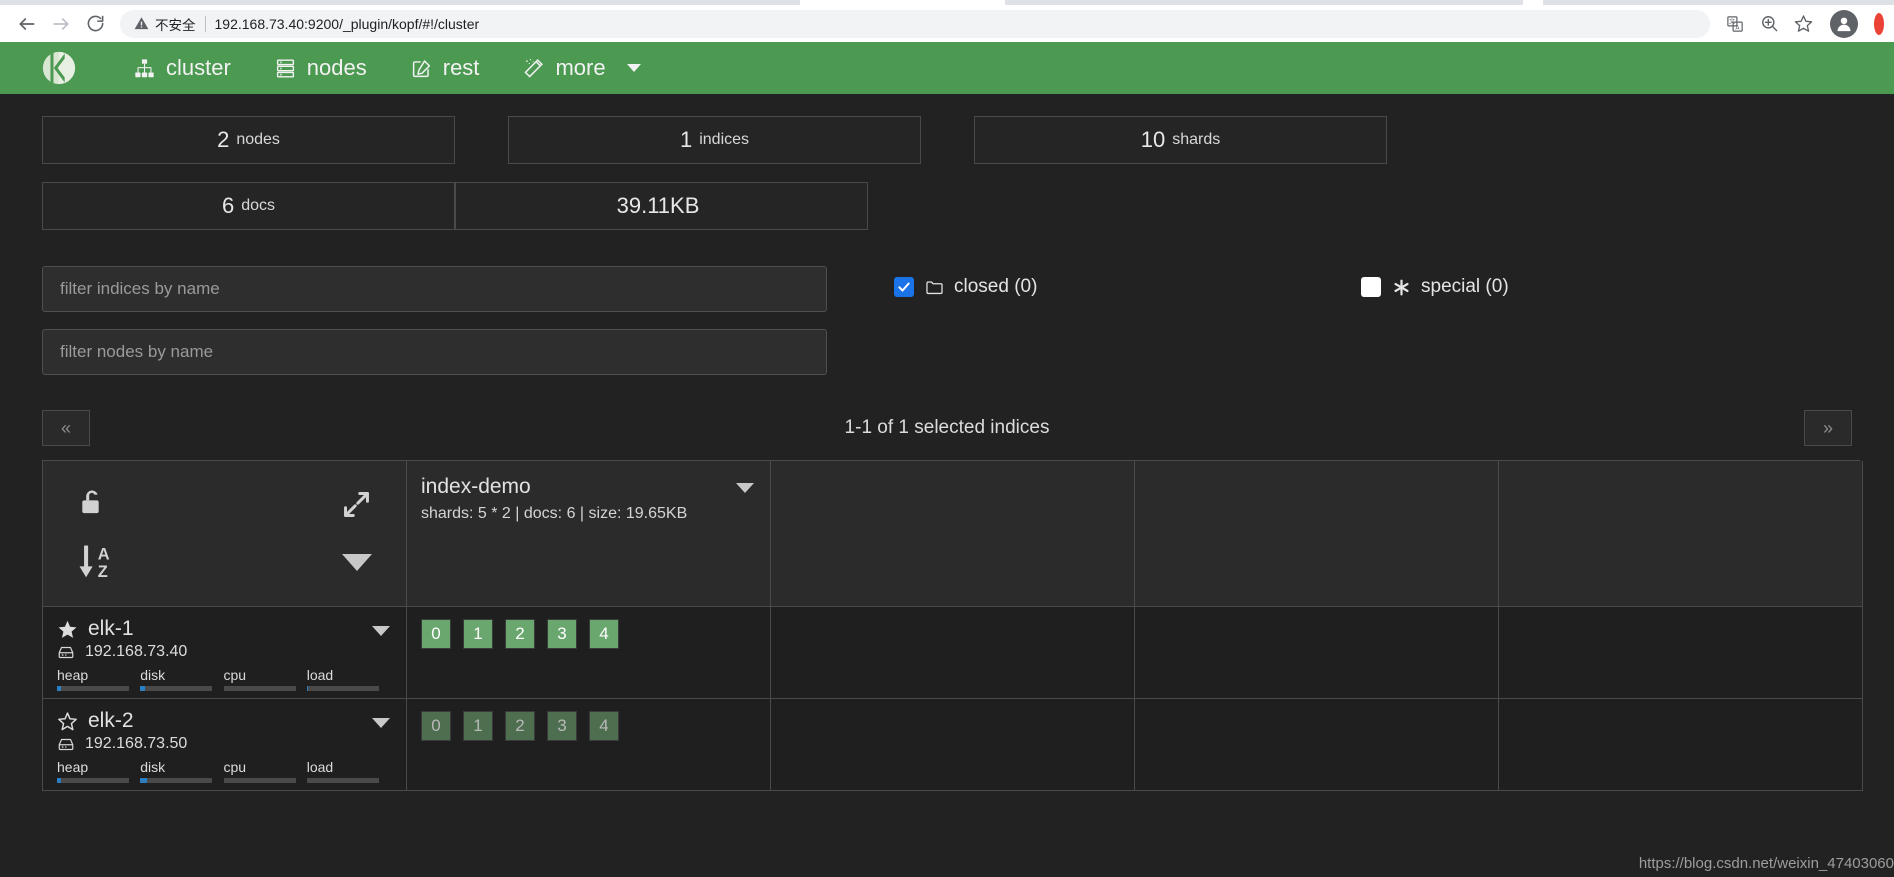 The height and width of the screenshot is (877, 1894). Describe the element at coordinates (445, 68) in the screenshot. I see `nav-item-rest: rest` at that location.